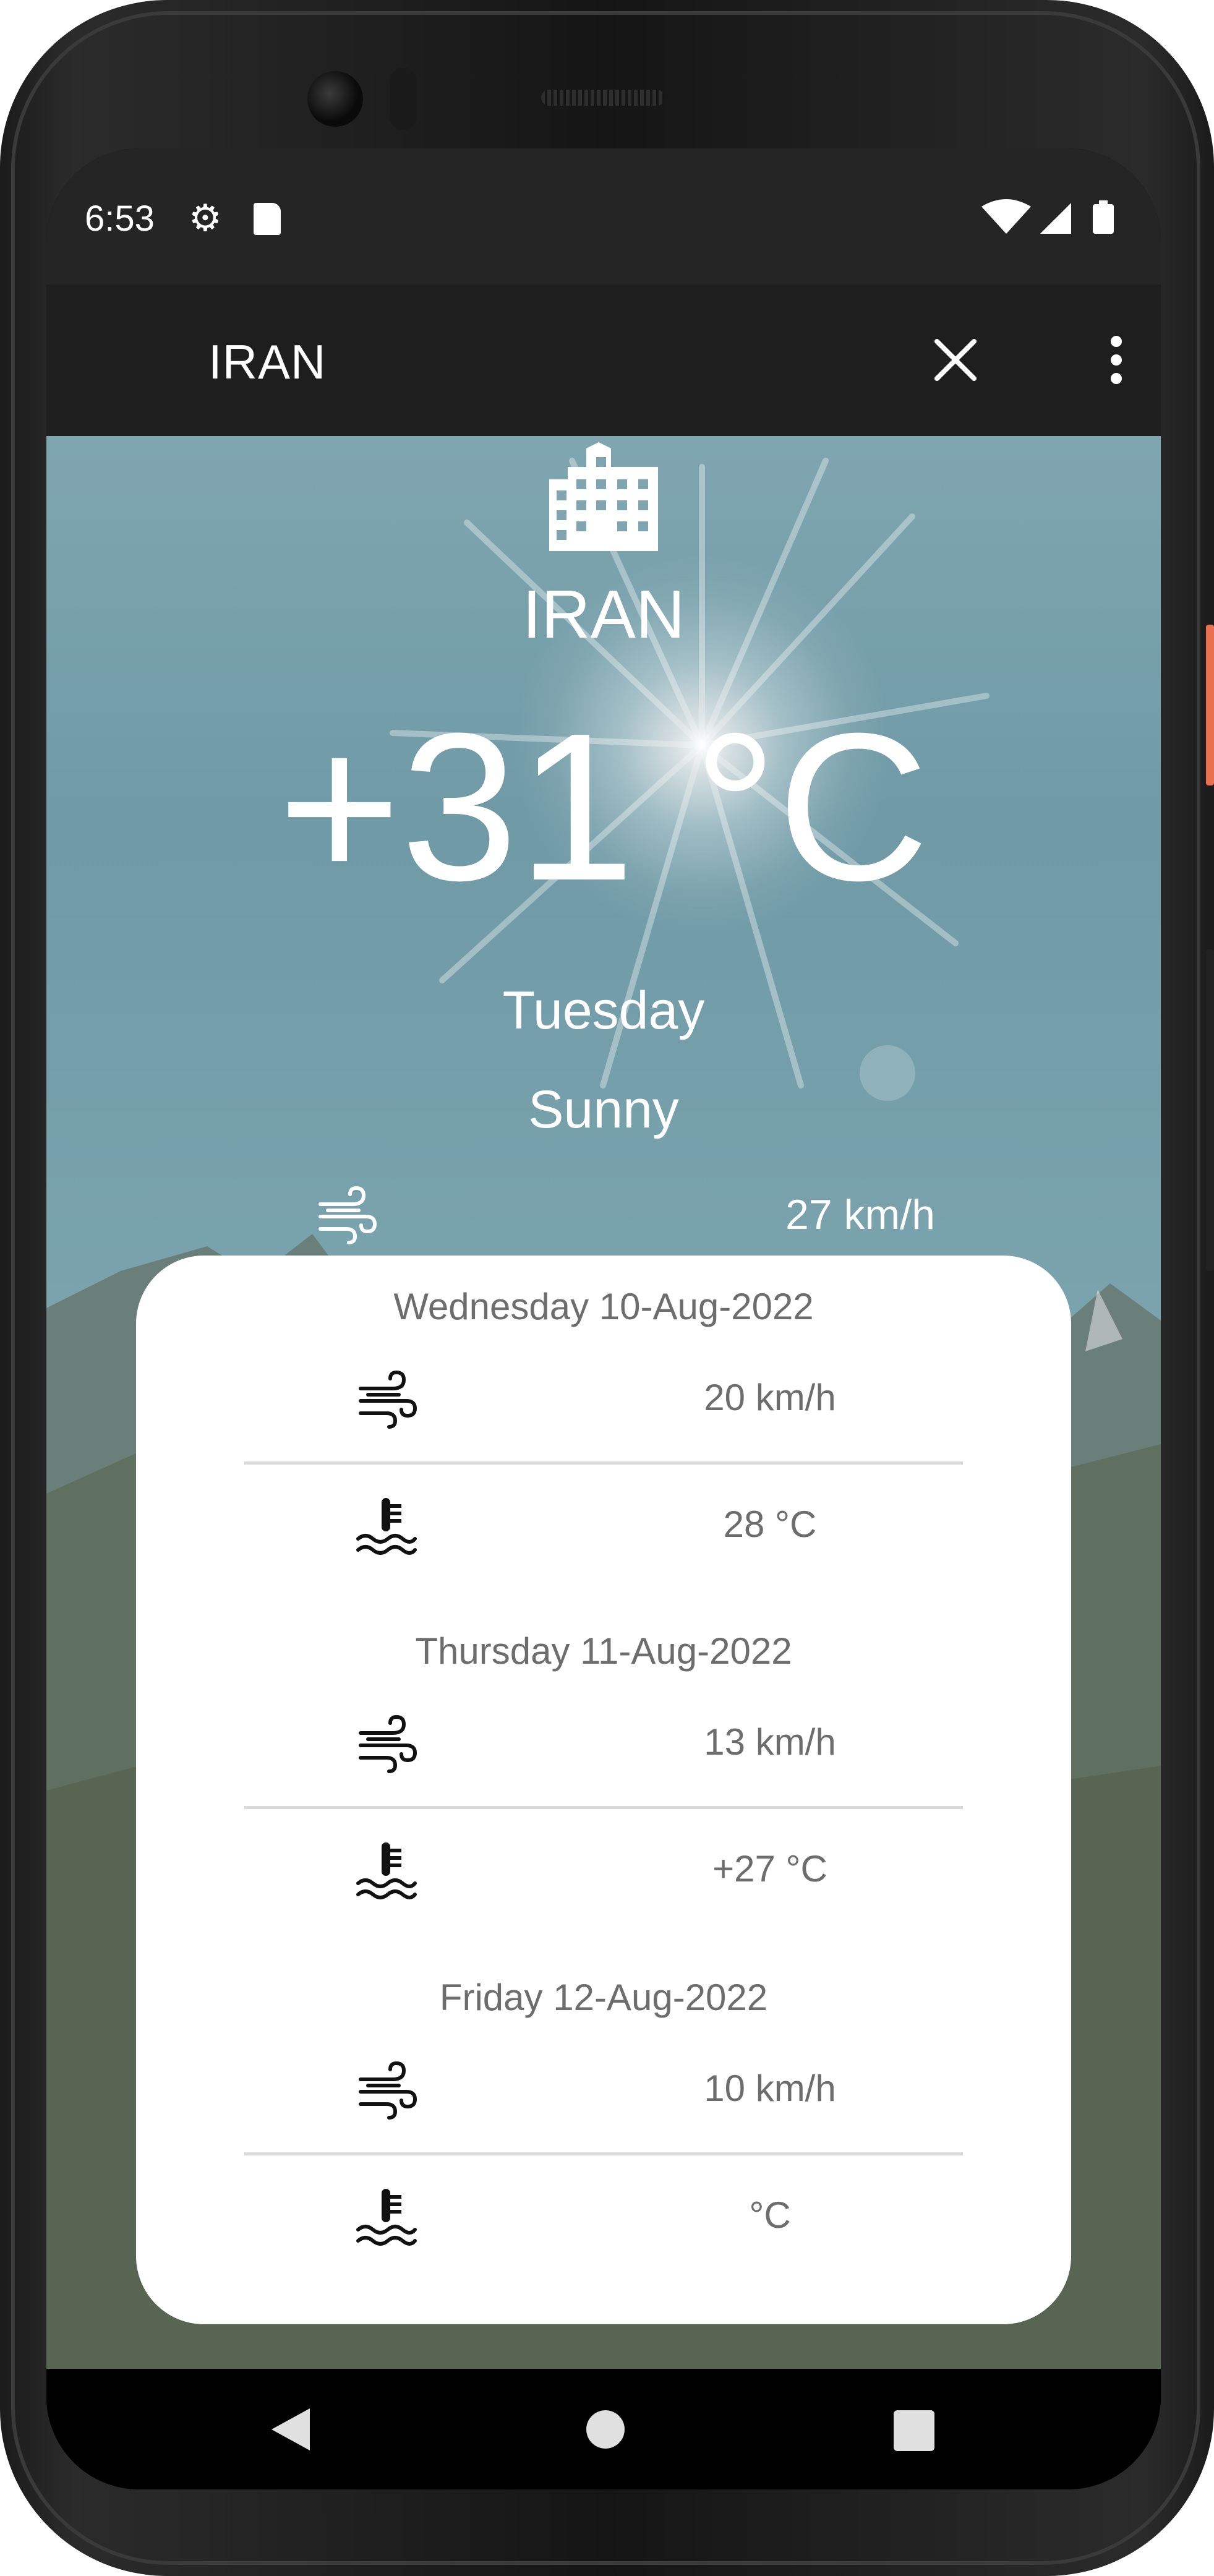  What do you see at coordinates (335, 99) in the screenshot?
I see `front-camera` at bounding box center [335, 99].